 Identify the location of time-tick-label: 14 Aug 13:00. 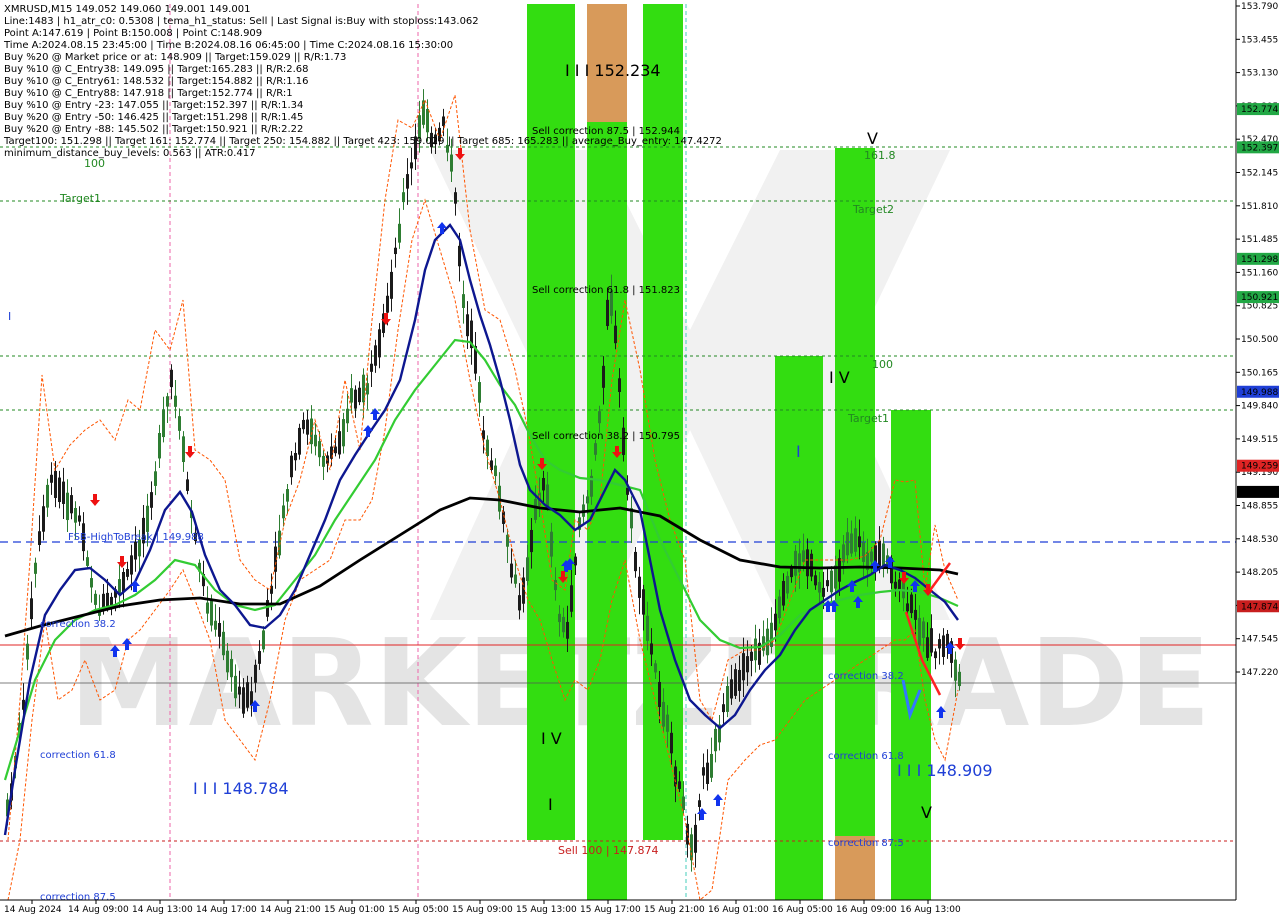
(162, 910).